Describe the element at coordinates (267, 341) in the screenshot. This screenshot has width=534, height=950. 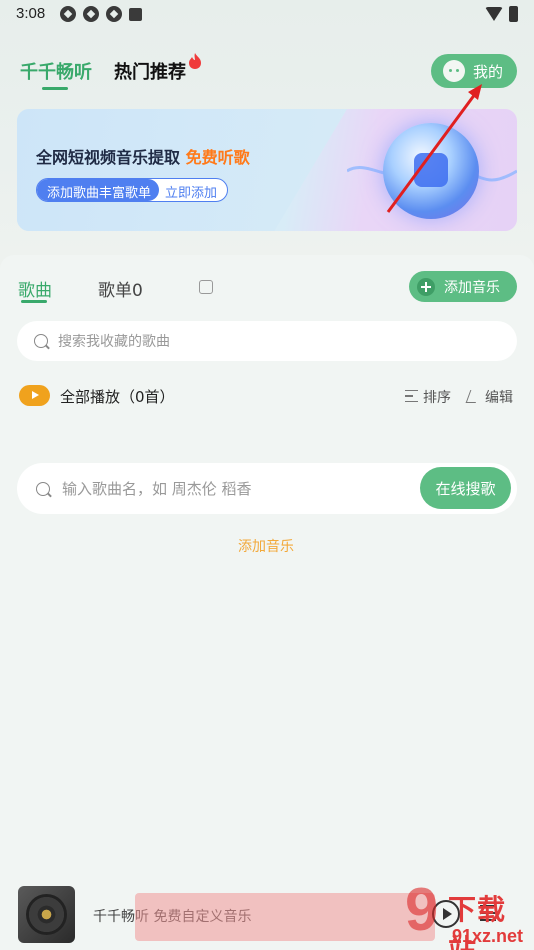
I see `favorites-search-input: 搜索我收藏的歌曲` at that location.